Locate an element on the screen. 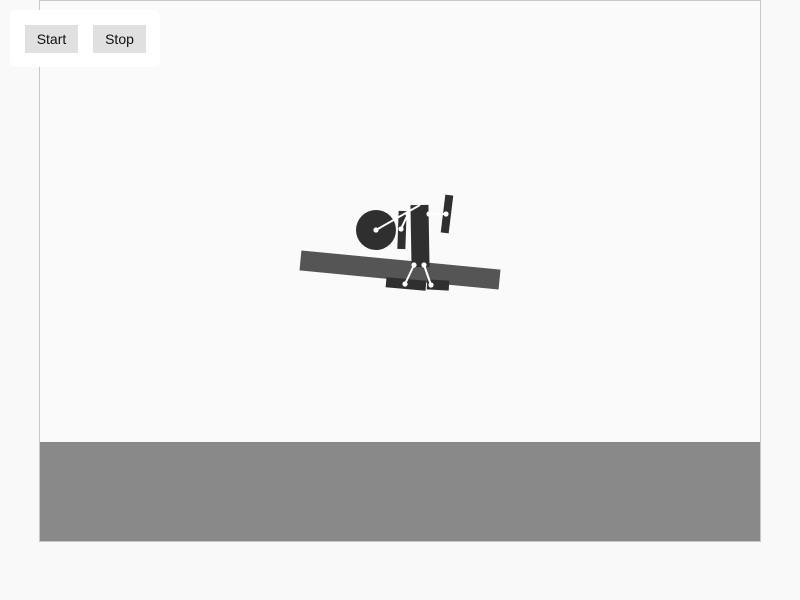 Image resolution: width=800 pixels, height=600 pixels. start-button: Start is located at coordinates (51, 39).